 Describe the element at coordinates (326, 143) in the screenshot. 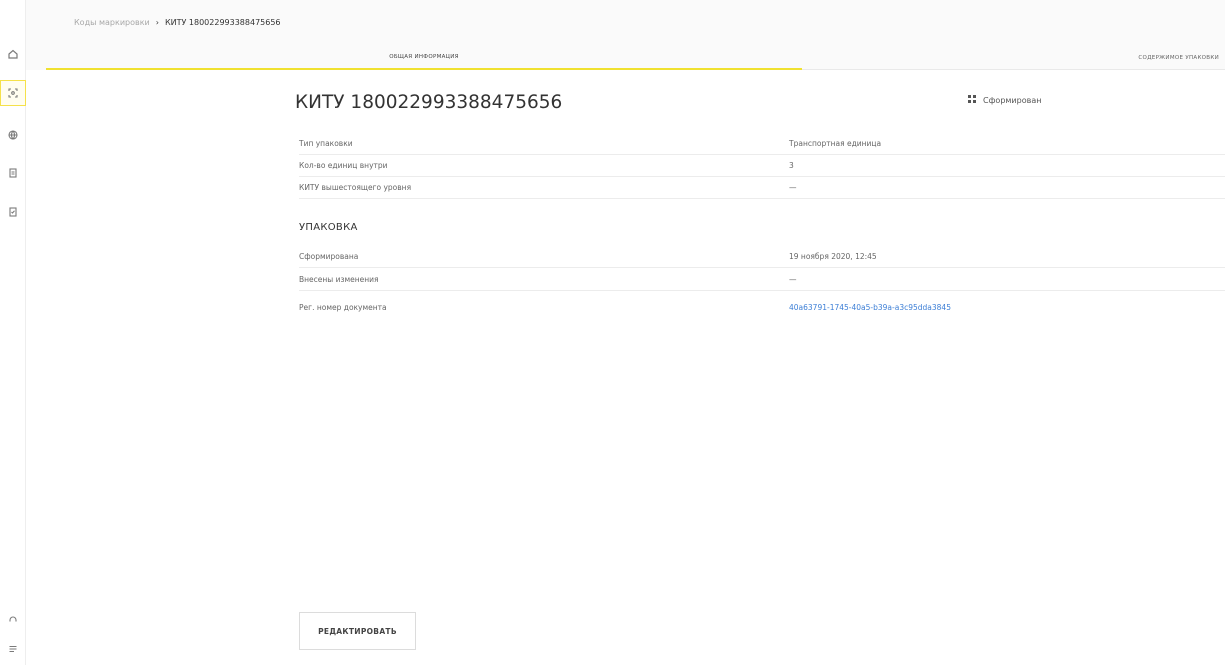

I see `row-label: Тип упаковки` at that location.